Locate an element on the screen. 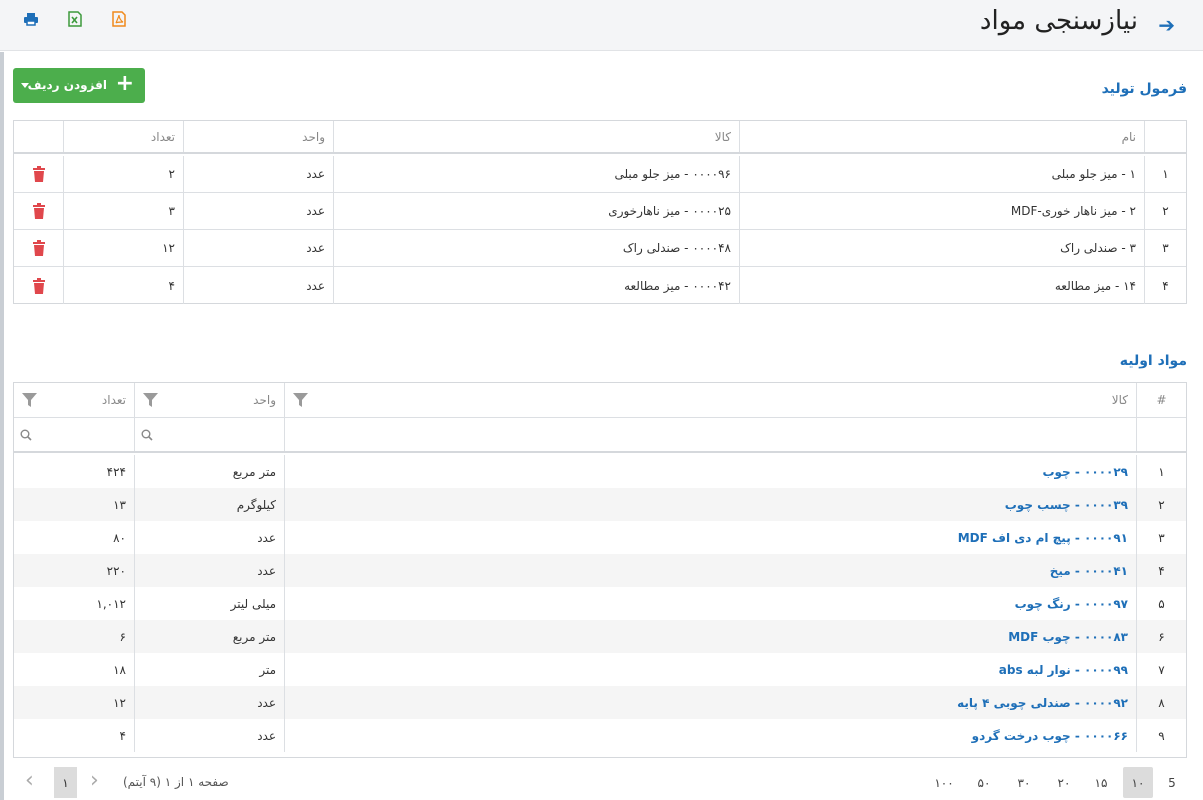 The height and width of the screenshot is (800, 1203). row-kala: ۰۰۰۰۴۲ - میز مطالعه is located at coordinates (536, 285).